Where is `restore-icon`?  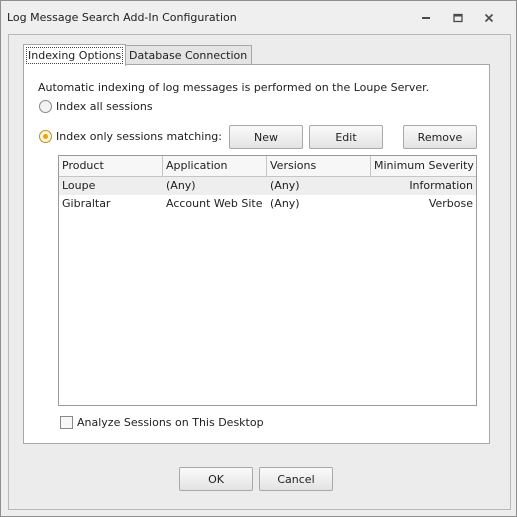 restore-icon is located at coordinates (458, 18).